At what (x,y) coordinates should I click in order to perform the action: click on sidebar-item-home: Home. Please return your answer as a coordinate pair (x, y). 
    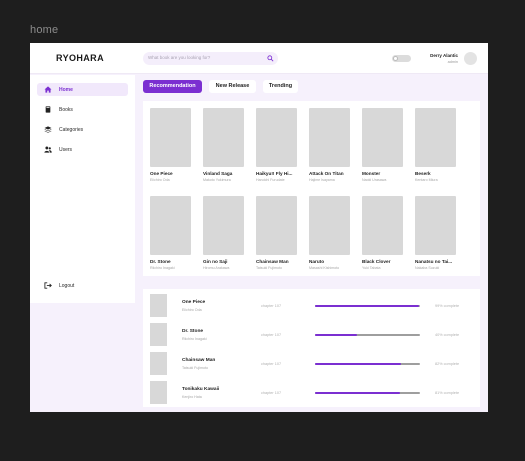
    Looking at the image, I should click on (82, 89).